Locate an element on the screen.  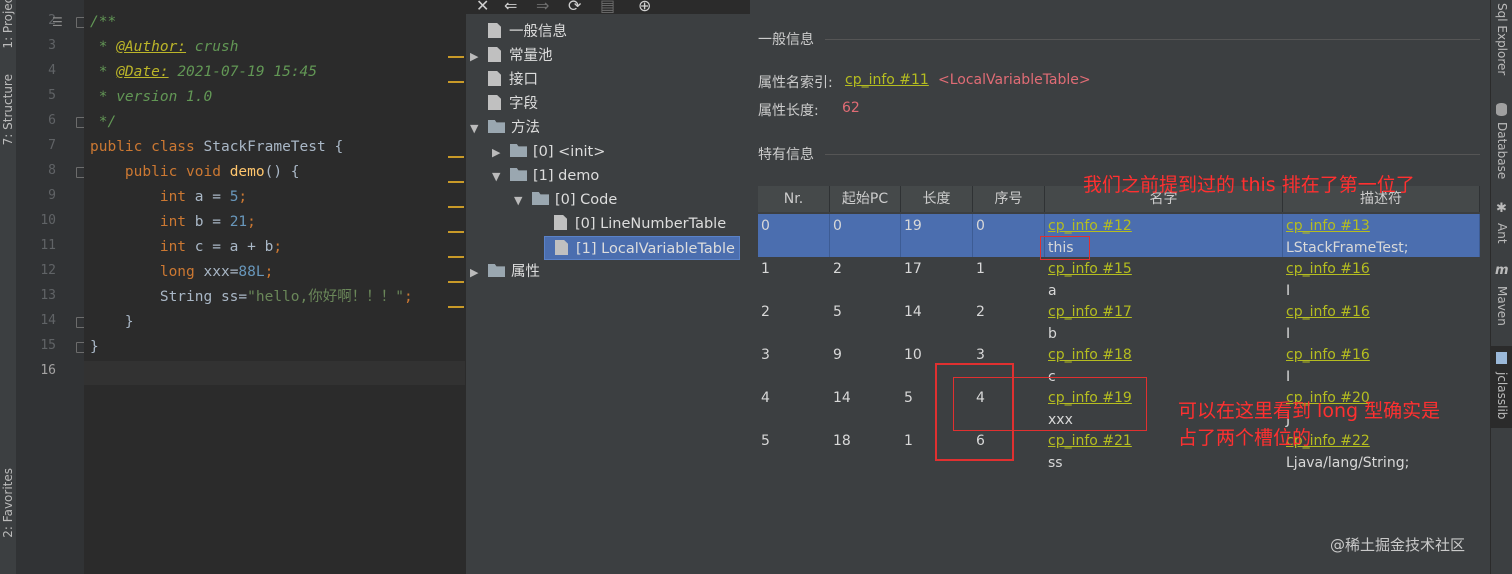
table-cell-desc: cp_info #13 LStackFrameTest; is located at coordinates (1381, 235).